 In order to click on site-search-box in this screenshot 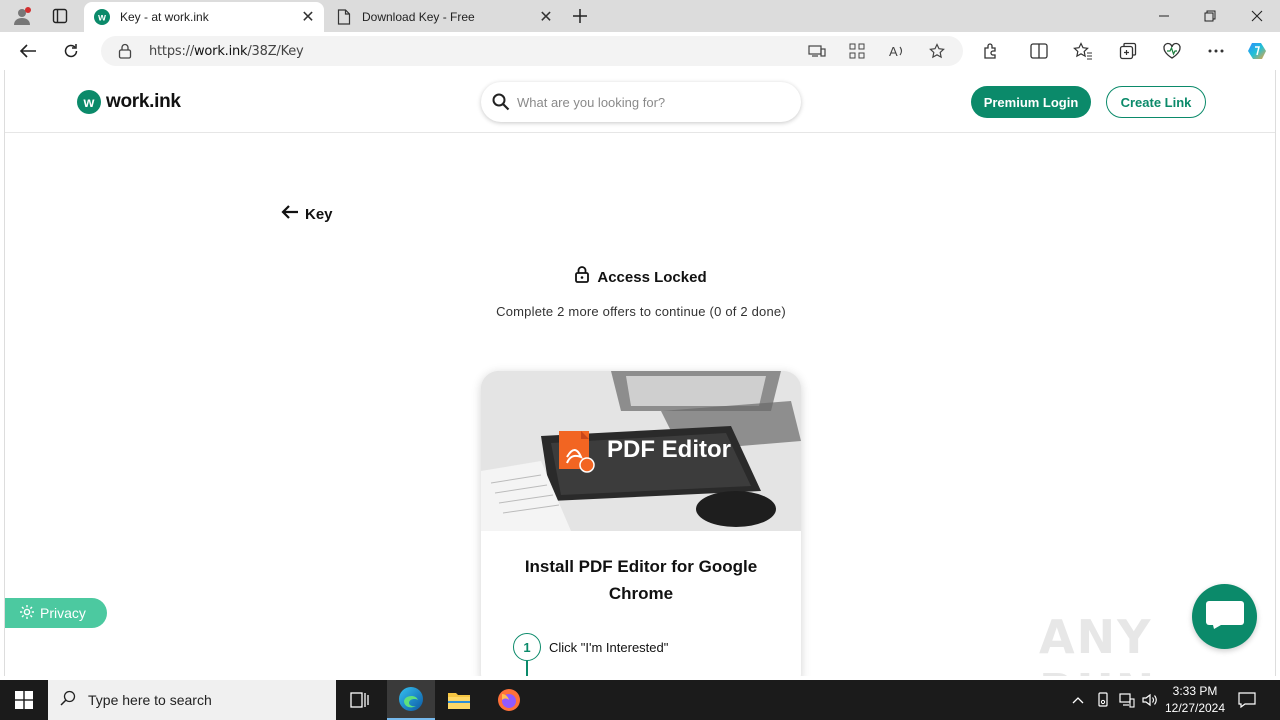, I will do `click(641, 102)`.